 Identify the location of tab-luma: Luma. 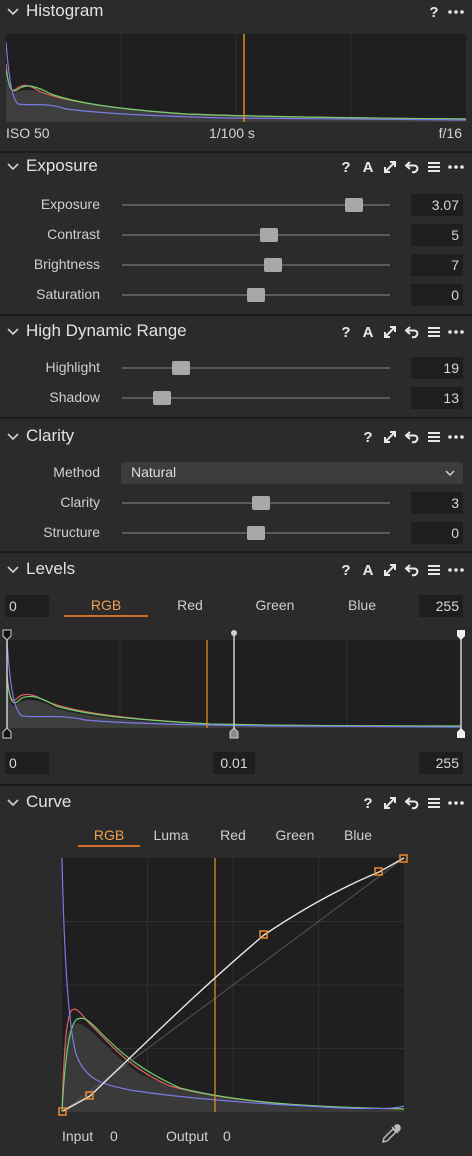
(171, 836).